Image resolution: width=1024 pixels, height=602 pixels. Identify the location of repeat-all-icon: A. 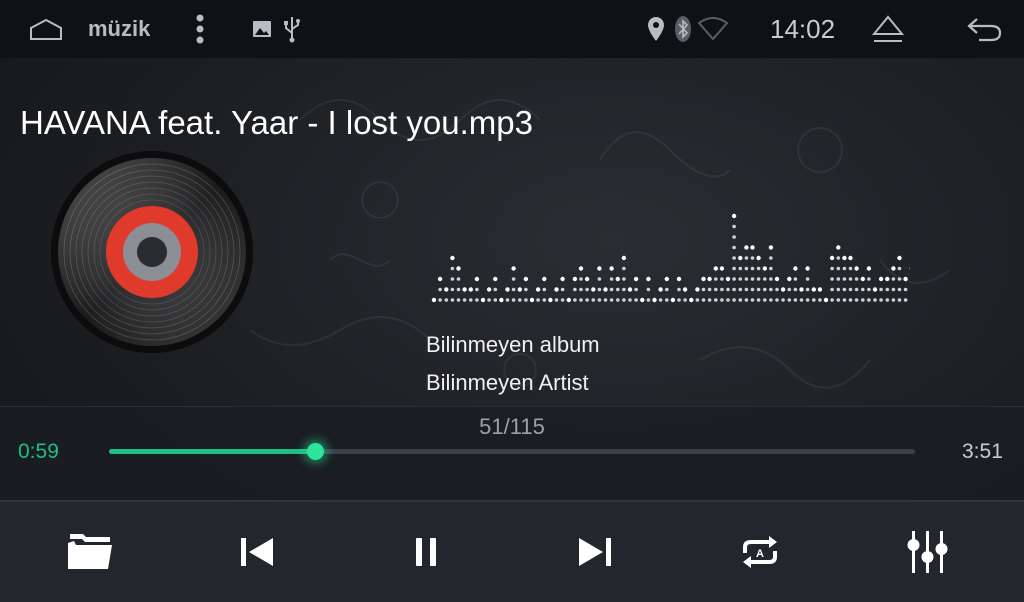
(760, 552).